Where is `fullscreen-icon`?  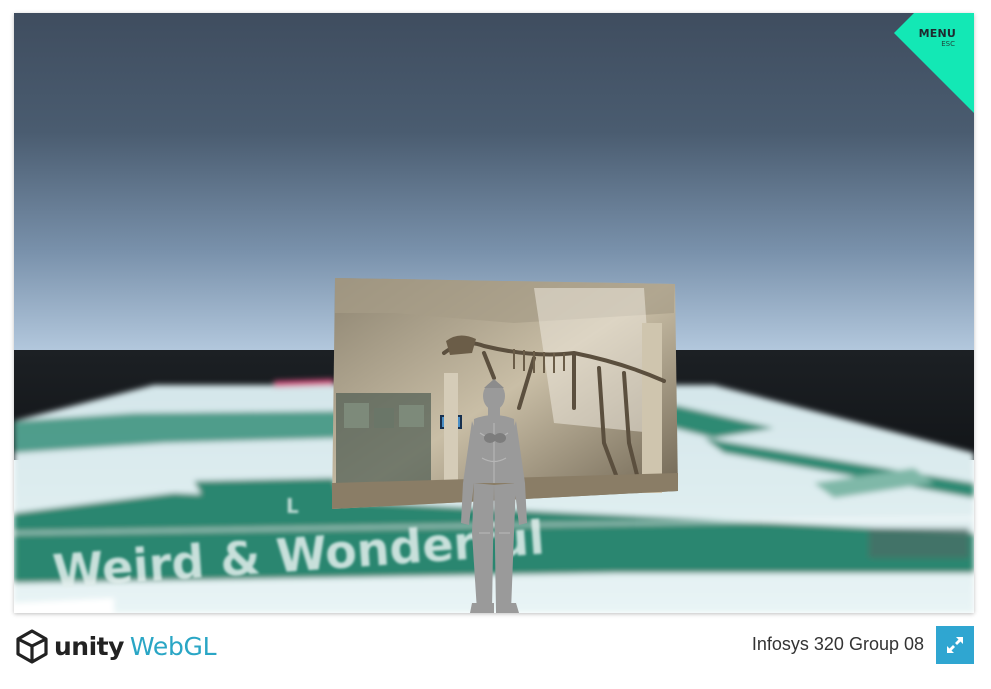 fullscreen-icon is located at coordinates (955, 645).